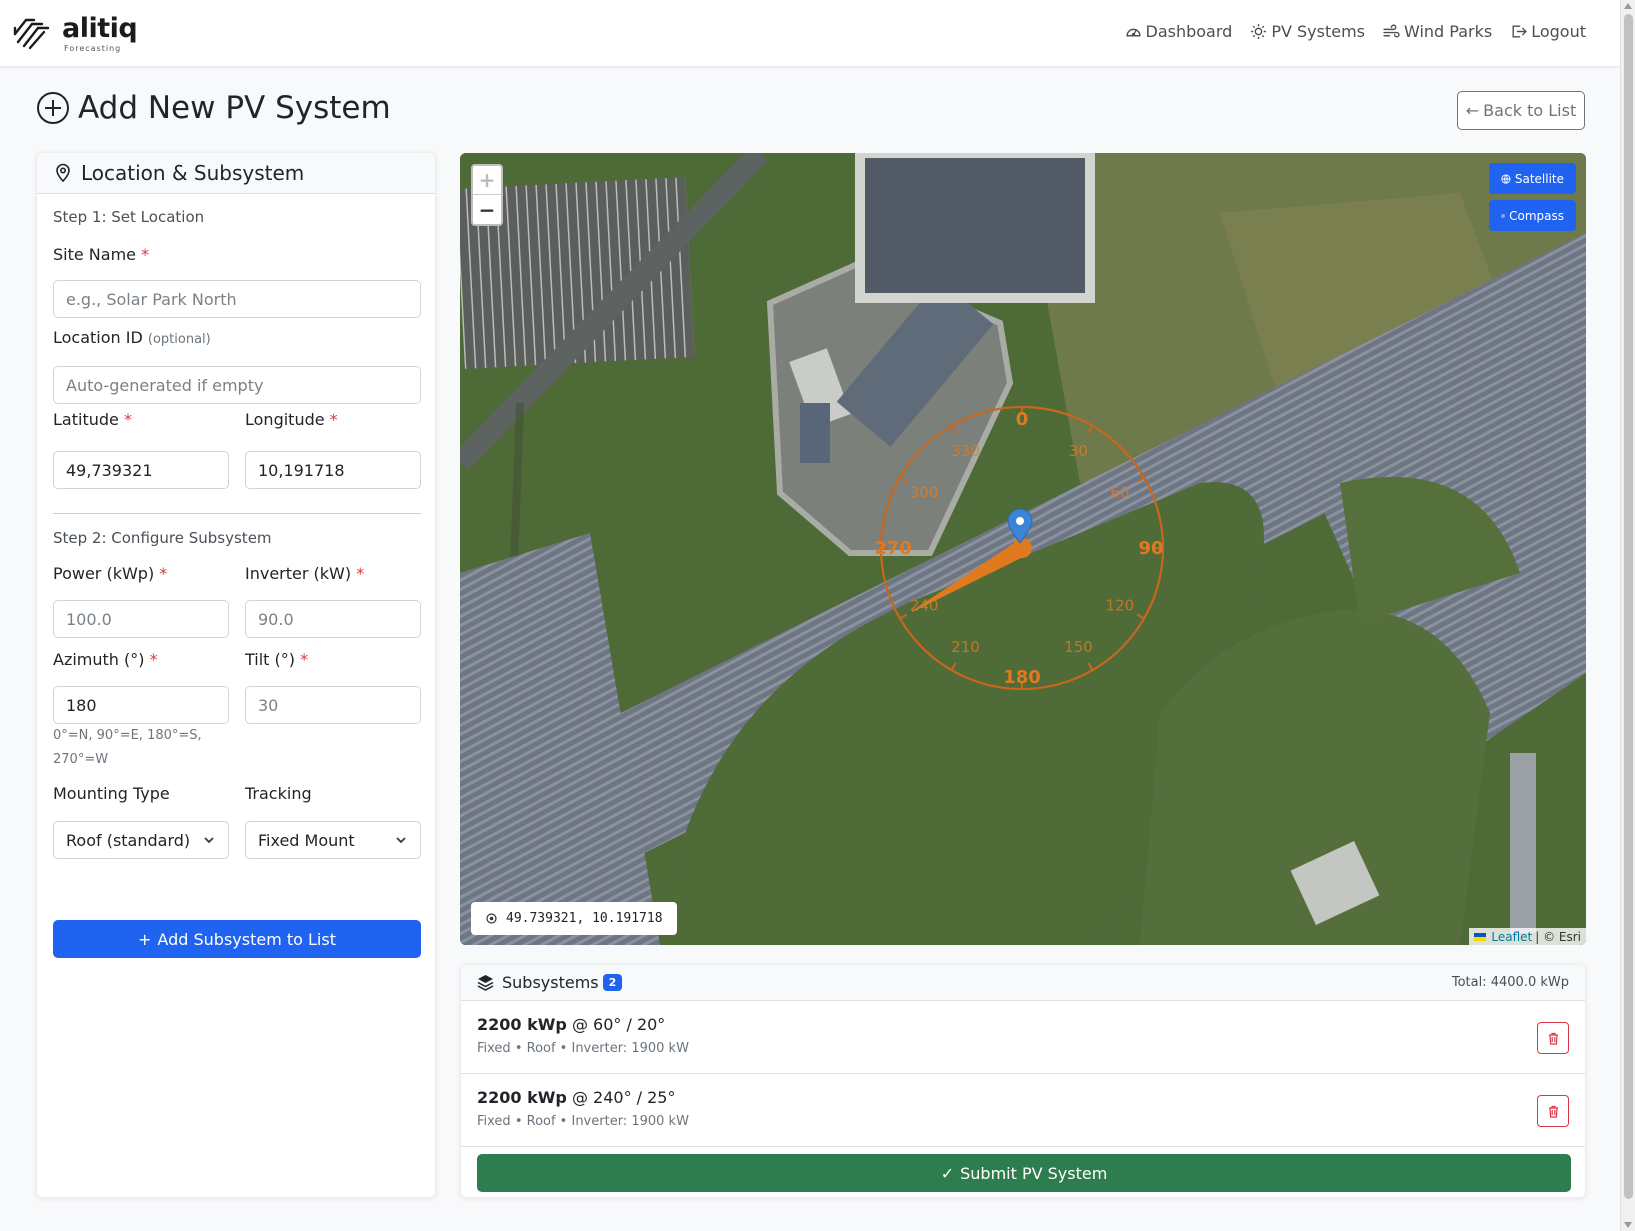 The width and height of the screenshot is (1635, 1231). Describe the element at coordinates (111, 793) in the screenshot. I see `mounting-type-label: Mounting Type` at that location.